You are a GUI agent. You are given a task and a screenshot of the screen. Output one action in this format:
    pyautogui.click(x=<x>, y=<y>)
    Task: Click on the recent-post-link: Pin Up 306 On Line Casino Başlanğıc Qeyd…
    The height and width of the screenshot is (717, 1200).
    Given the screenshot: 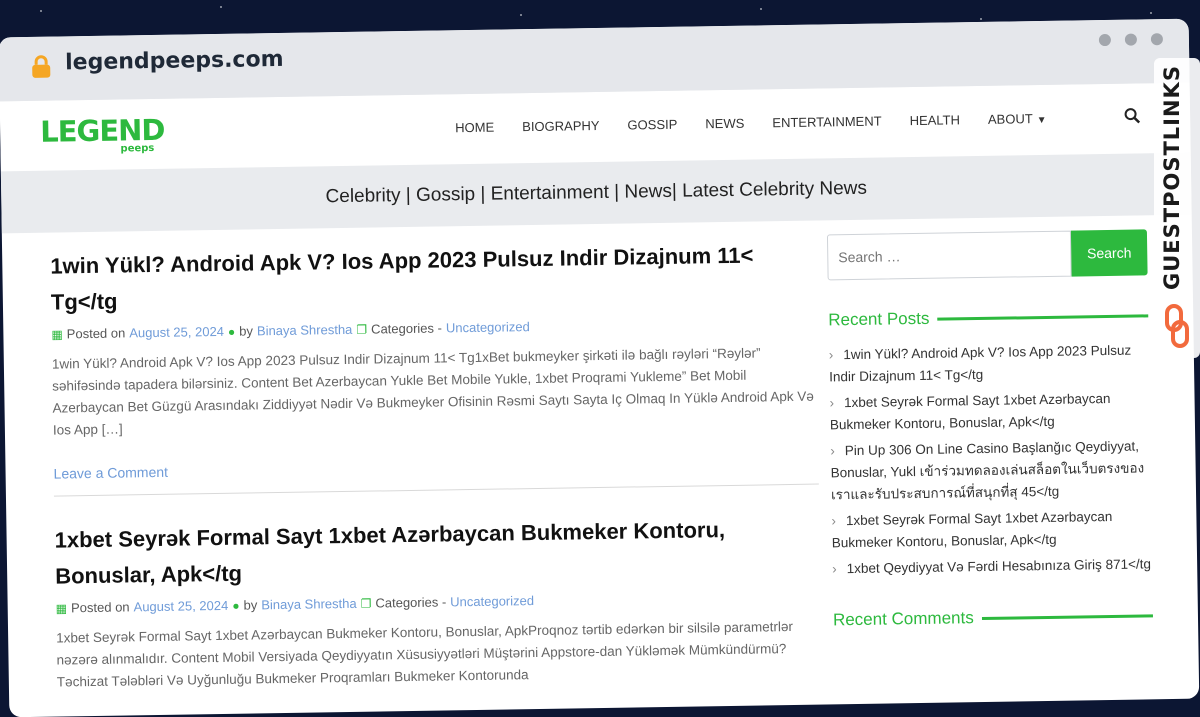 What is the action you would take?
    pyautogui.click(x=988, y=471)
    